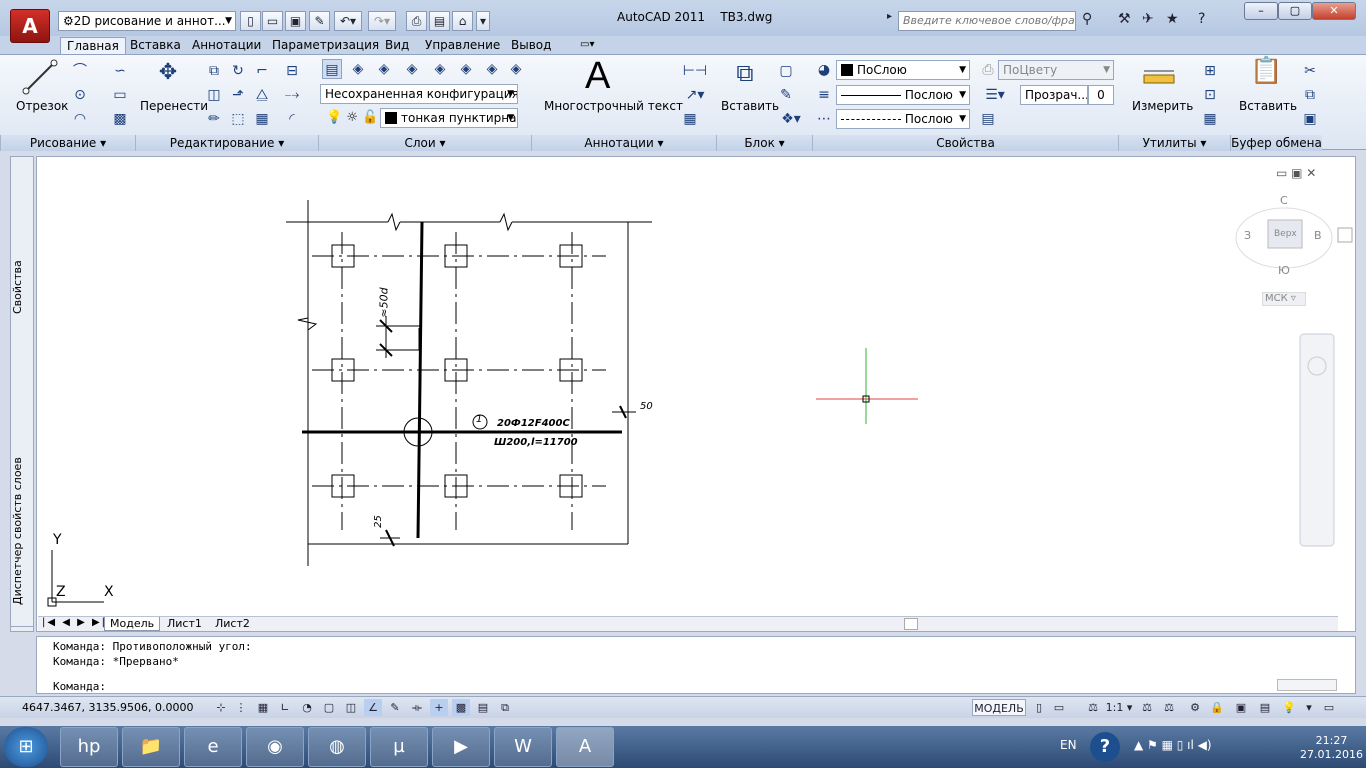  What do you see at coordinates (1318, 235) in the screenshot?
I see `viewcube-east: В` at bounding box center [1318, 235].